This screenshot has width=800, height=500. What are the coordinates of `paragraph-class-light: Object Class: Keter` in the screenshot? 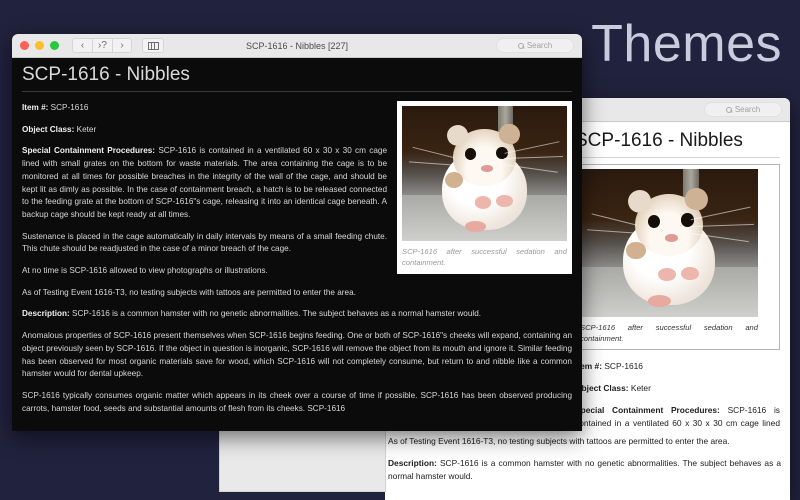 It's located at (613, 387).